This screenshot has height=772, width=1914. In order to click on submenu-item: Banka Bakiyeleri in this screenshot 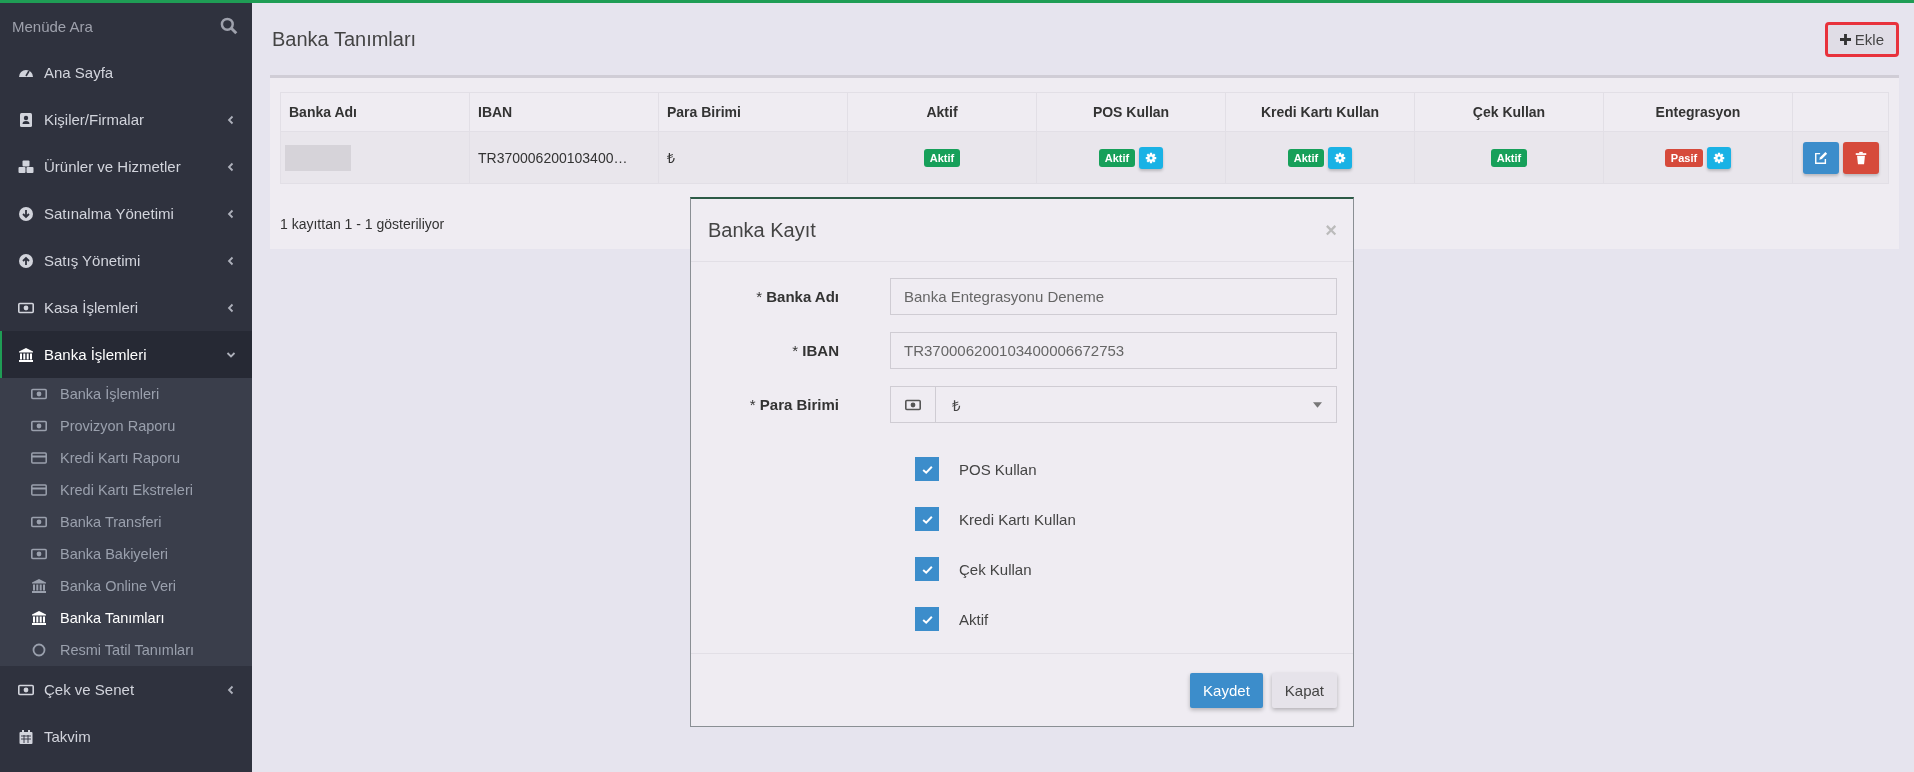, I will do `click(126, 554)`.